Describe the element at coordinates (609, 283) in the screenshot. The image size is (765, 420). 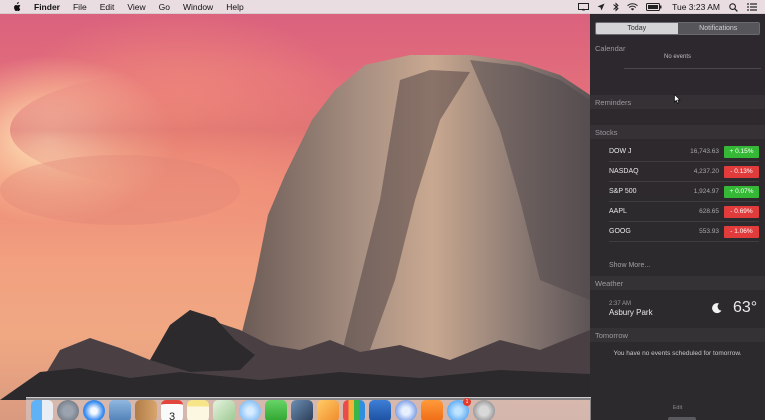
I see `weather-widget-title: Weather` at that location.